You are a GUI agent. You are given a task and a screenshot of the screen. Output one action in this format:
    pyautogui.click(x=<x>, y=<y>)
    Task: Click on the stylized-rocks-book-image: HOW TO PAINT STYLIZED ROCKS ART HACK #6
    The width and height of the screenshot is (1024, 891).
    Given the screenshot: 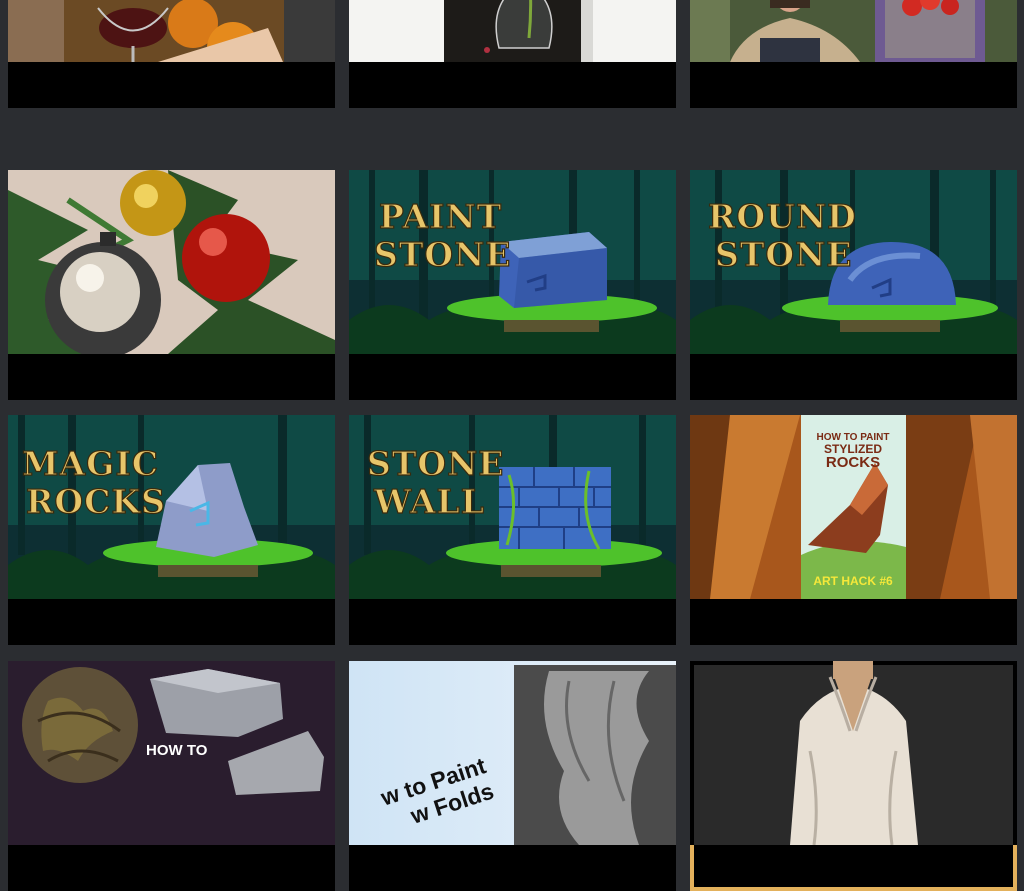 What is the action you would take?
    pyautogui.click(x=853, y=507)
    